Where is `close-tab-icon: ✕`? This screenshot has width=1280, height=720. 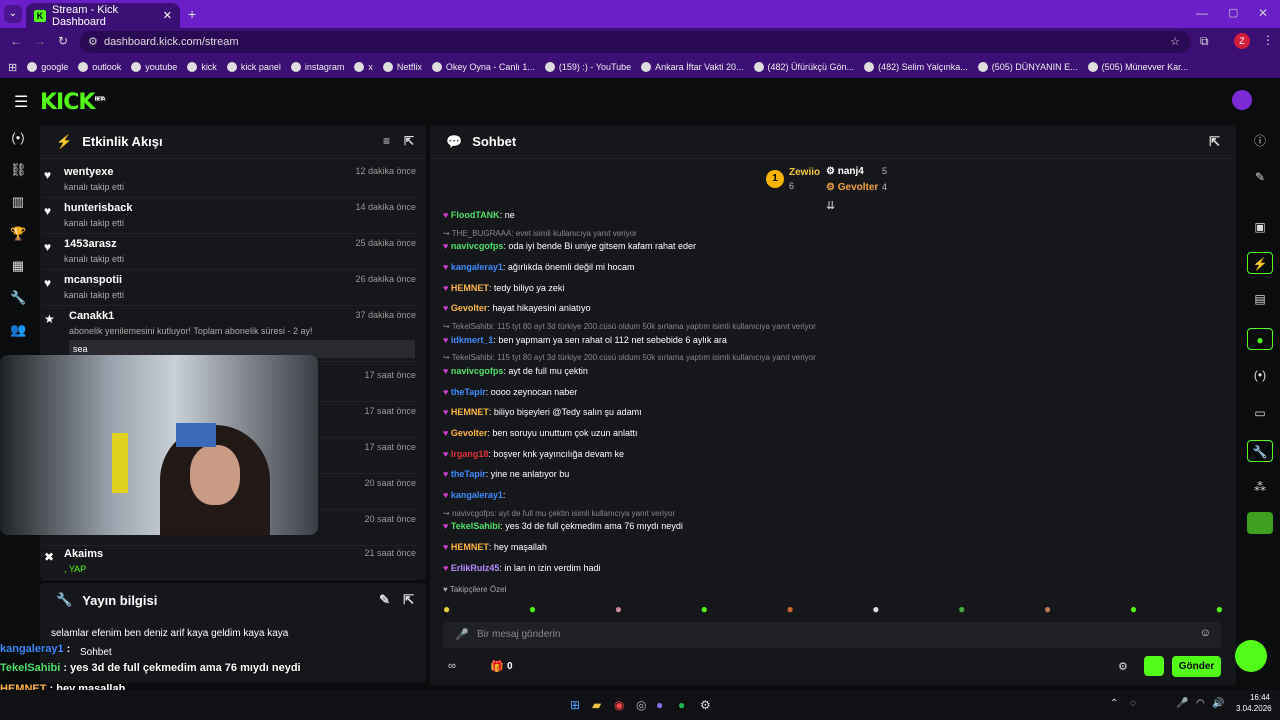
close-tab-icon: ✕ is located at coordinates (167, 15).